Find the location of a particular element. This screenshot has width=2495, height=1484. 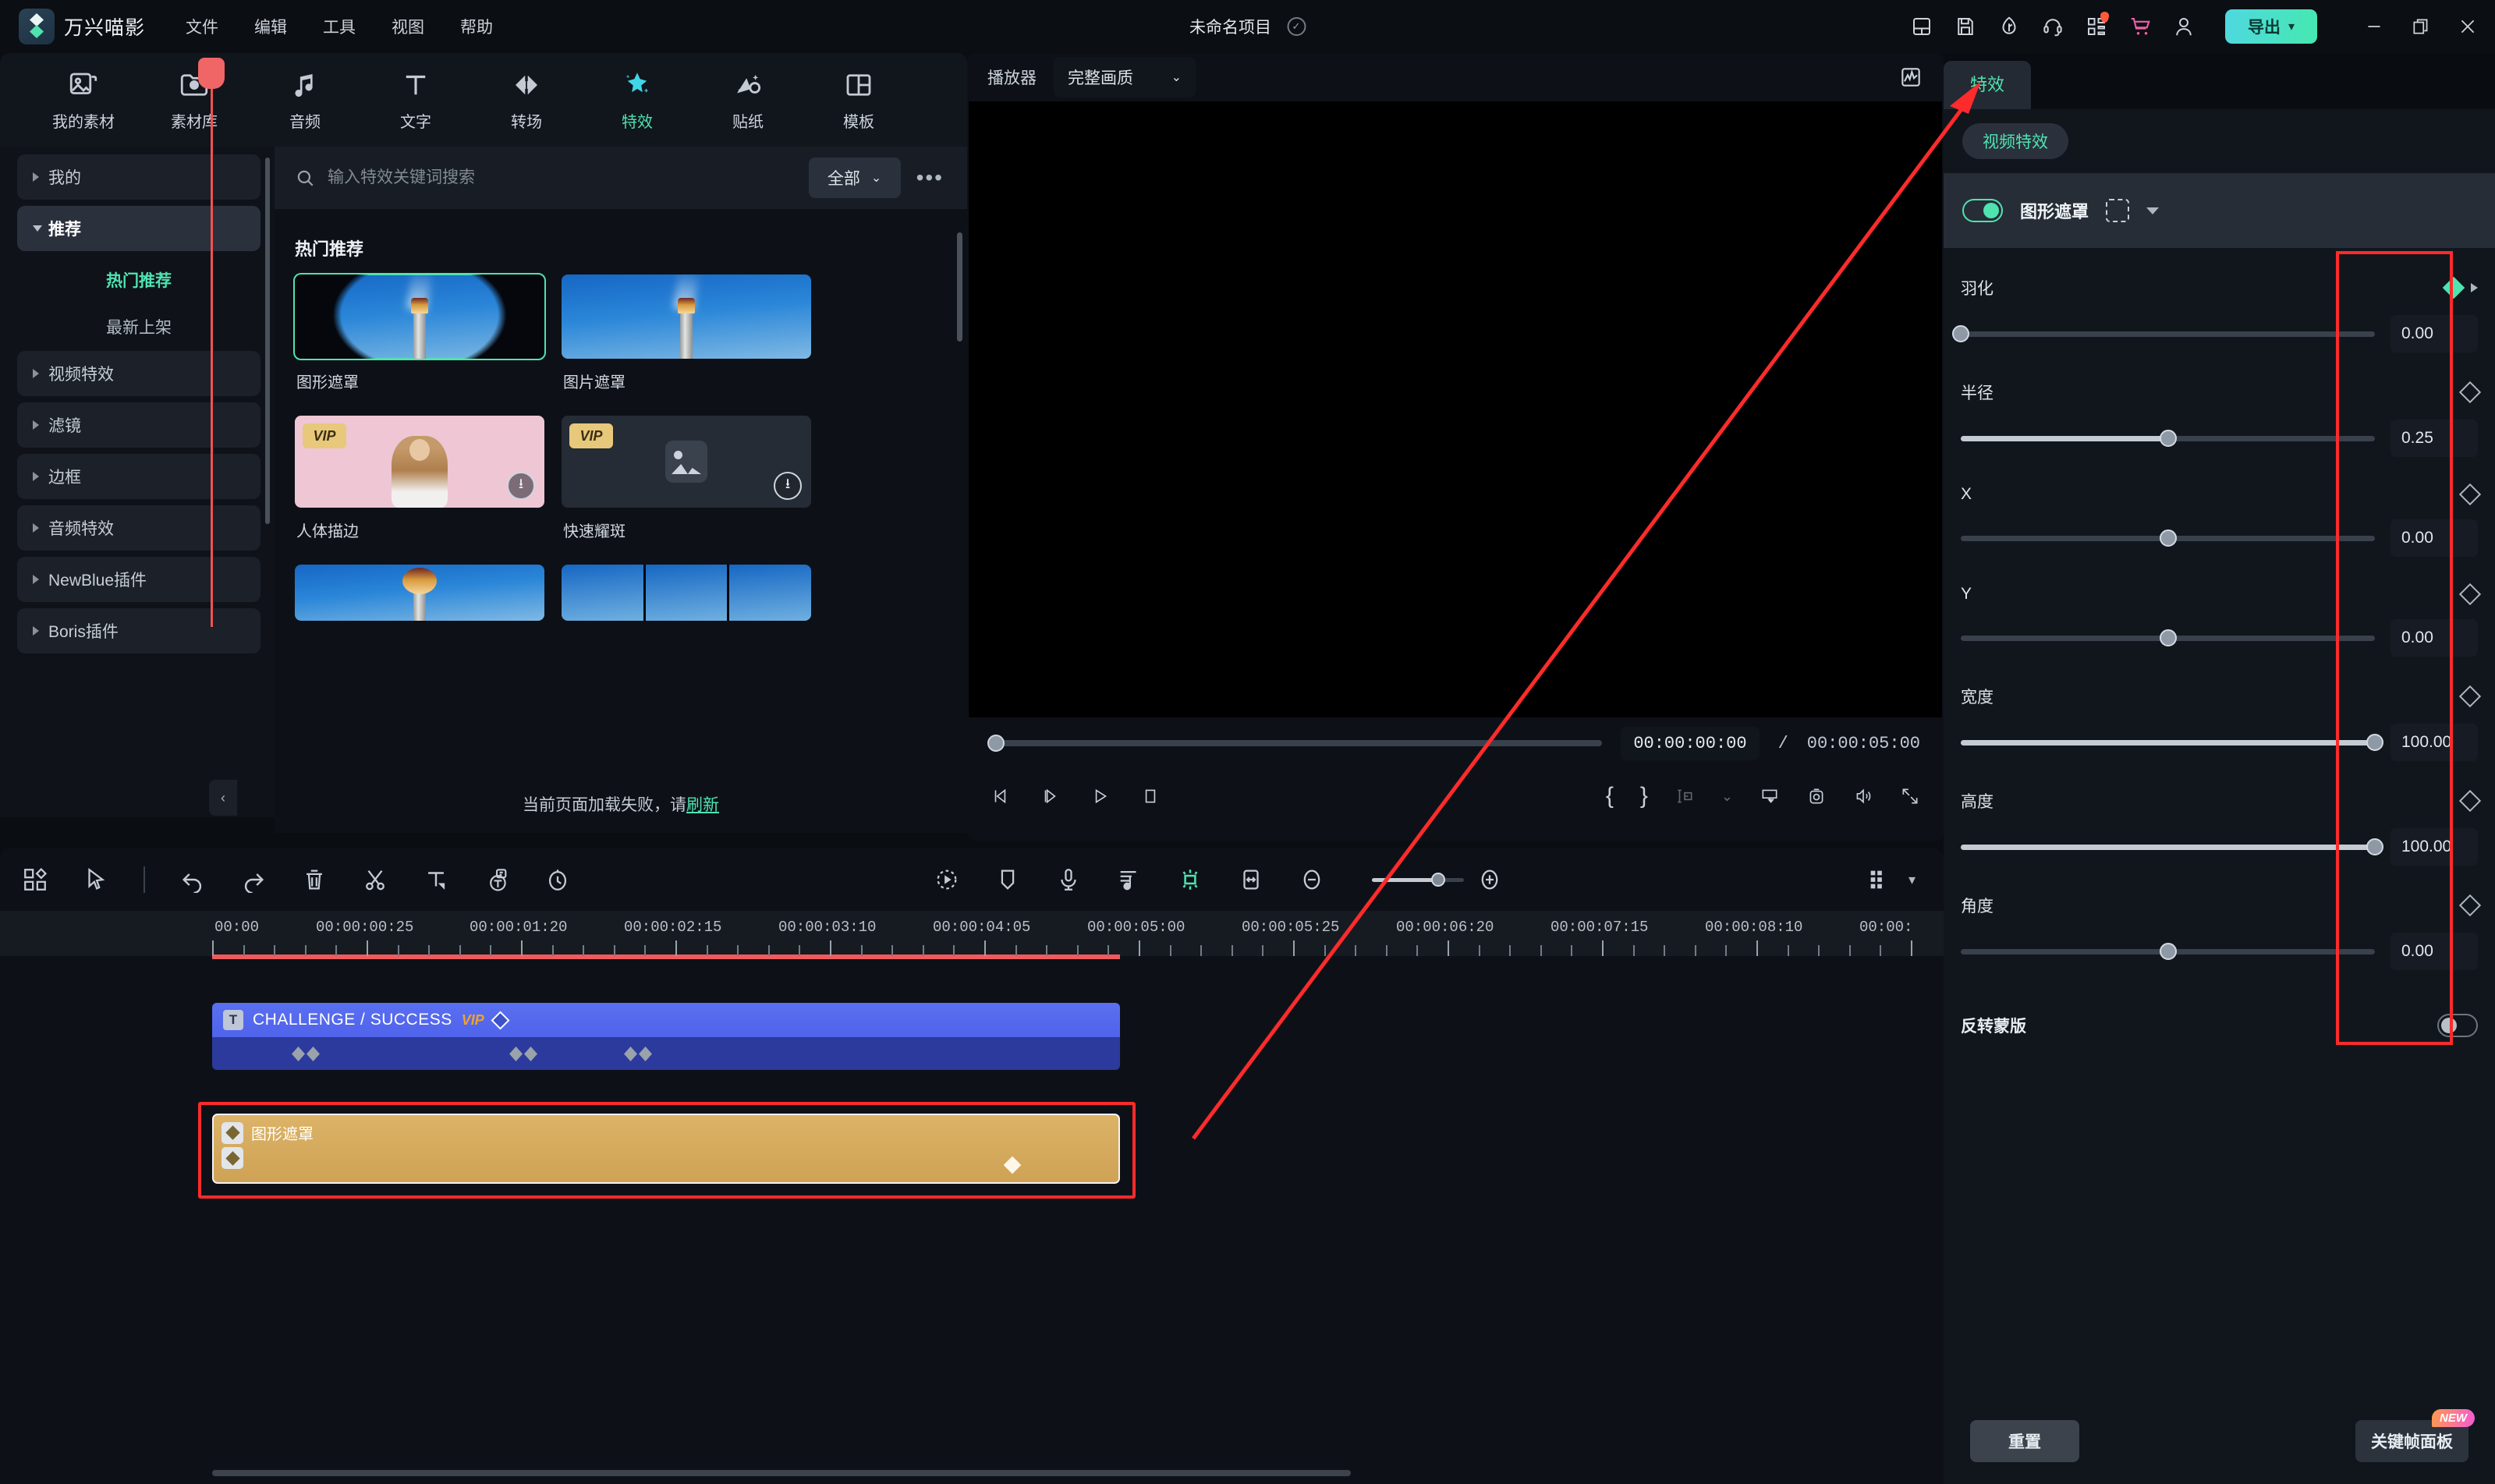

motion-tracking-icon is located at coordinates (947, 879).